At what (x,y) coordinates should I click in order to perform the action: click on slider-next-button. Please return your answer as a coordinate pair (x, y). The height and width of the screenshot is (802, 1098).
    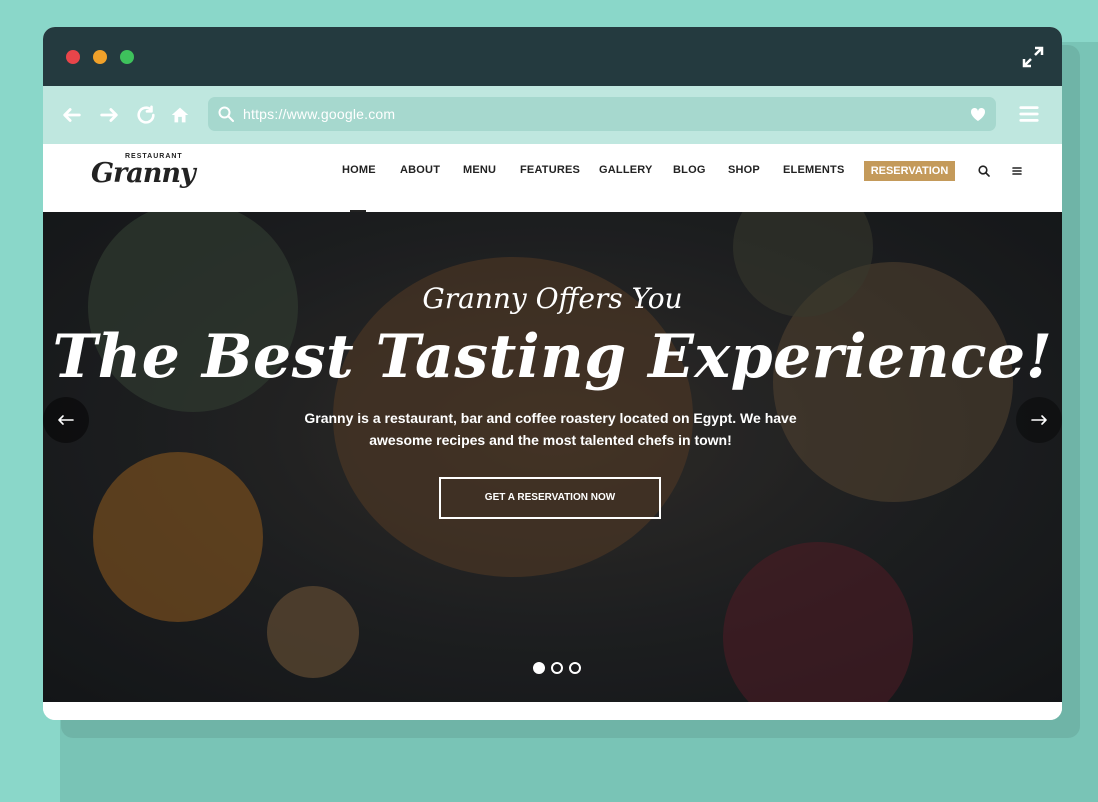
    Looking at the image, I should click on (1039, 420).